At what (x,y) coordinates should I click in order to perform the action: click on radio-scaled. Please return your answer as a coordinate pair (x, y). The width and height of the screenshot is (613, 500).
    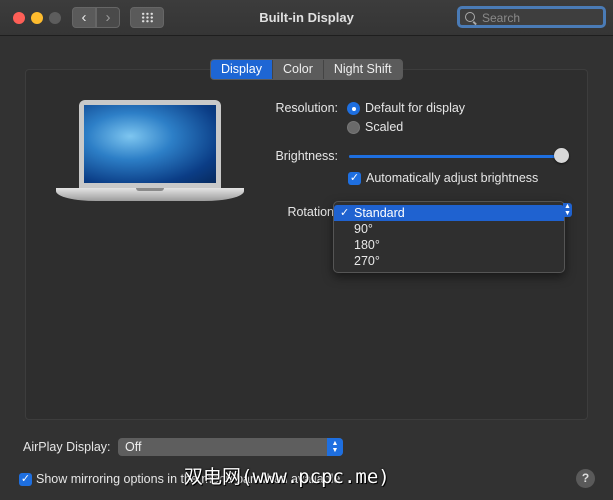
    Looking at the image, I should click on (353, 127).